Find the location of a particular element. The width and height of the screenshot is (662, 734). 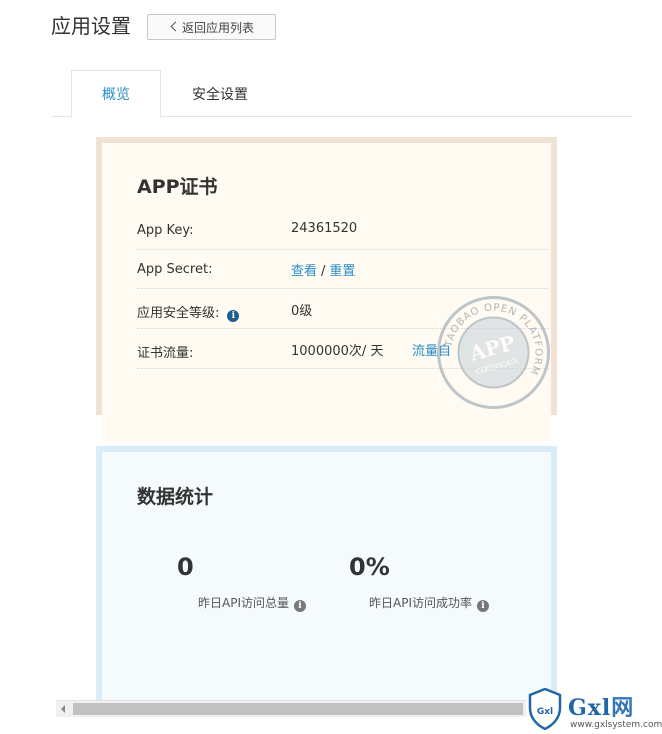

cert-traffic-label: 证书流量: is located at coordinates (165, 353).